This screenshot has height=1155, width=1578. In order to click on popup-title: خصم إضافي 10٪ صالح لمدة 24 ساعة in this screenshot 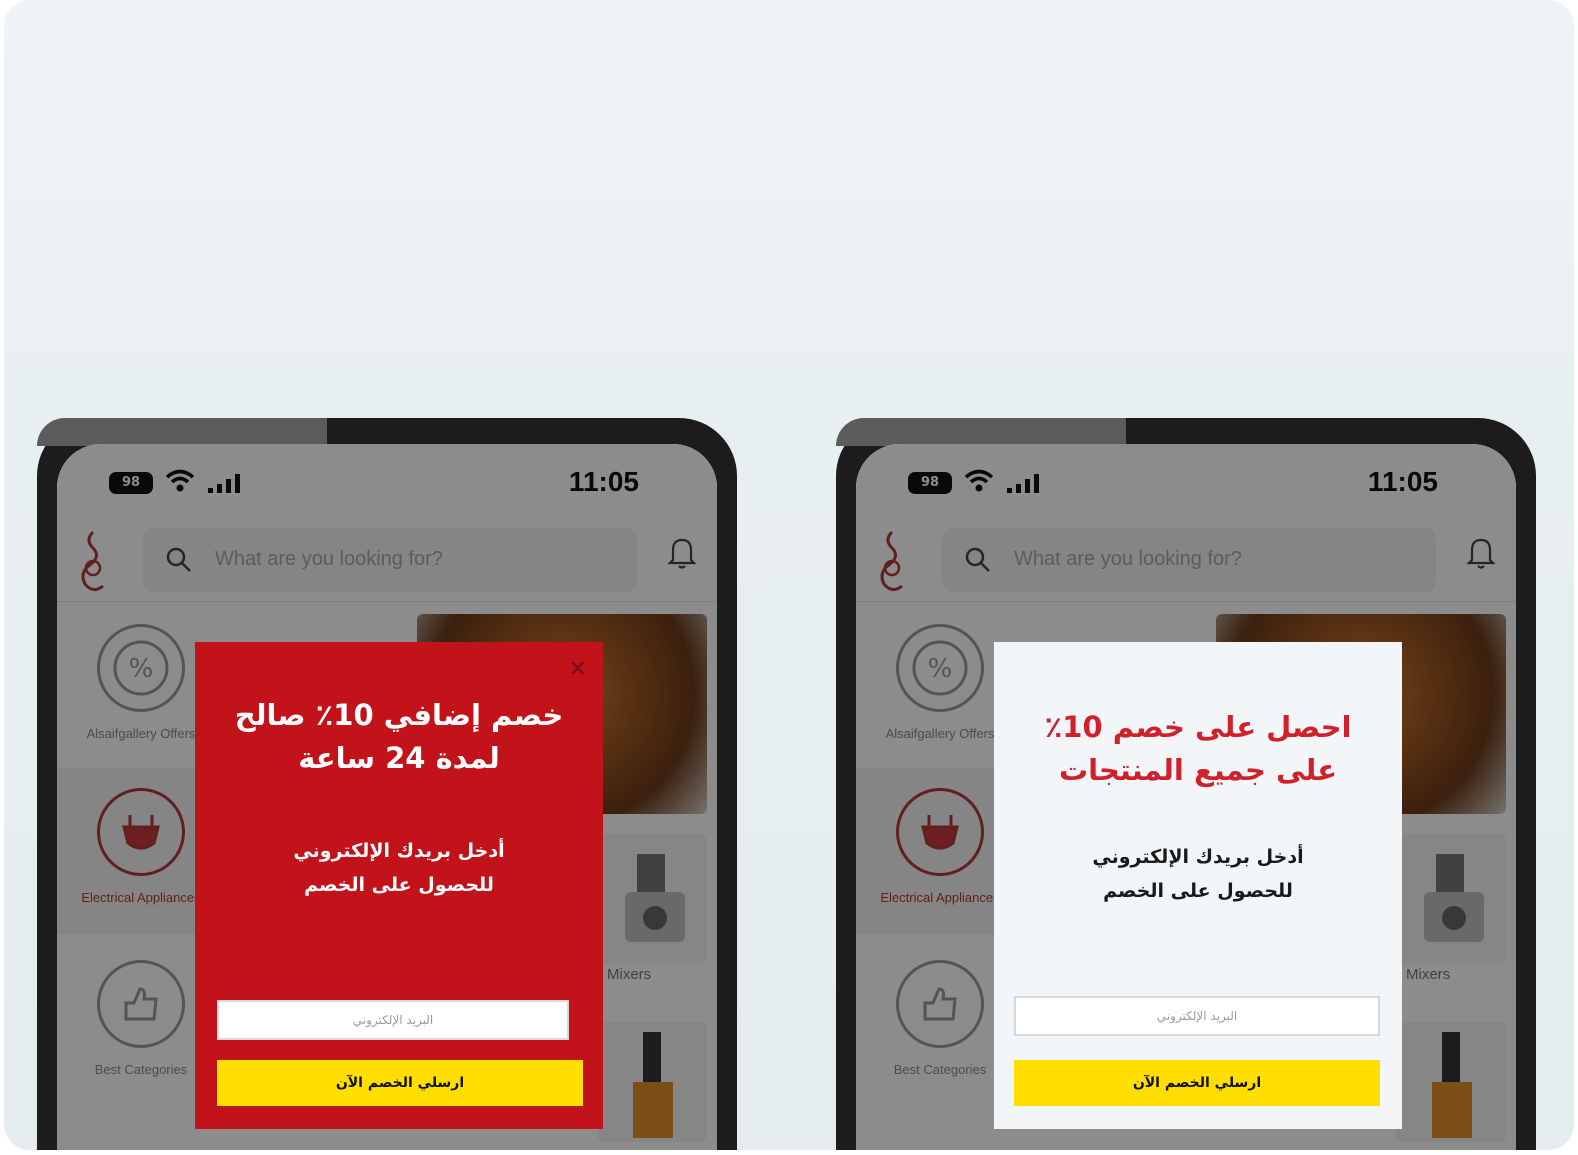, I will do `click(399, 736)`.